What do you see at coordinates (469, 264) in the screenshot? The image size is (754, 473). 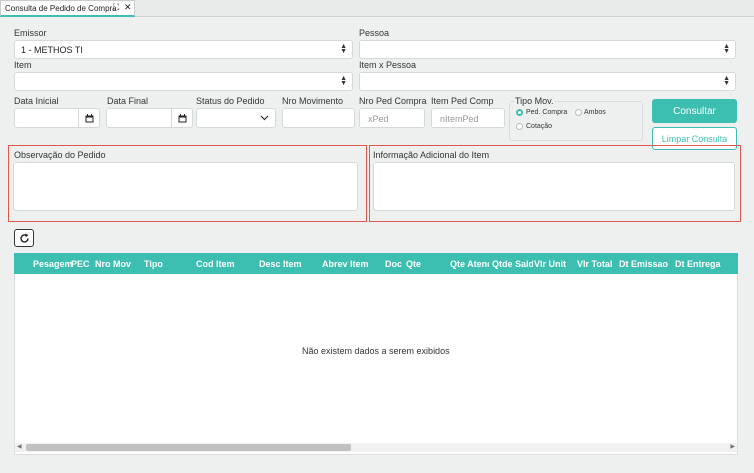 I see `col-qte-atend: Qte Atend` at bounding box center [469, 264].